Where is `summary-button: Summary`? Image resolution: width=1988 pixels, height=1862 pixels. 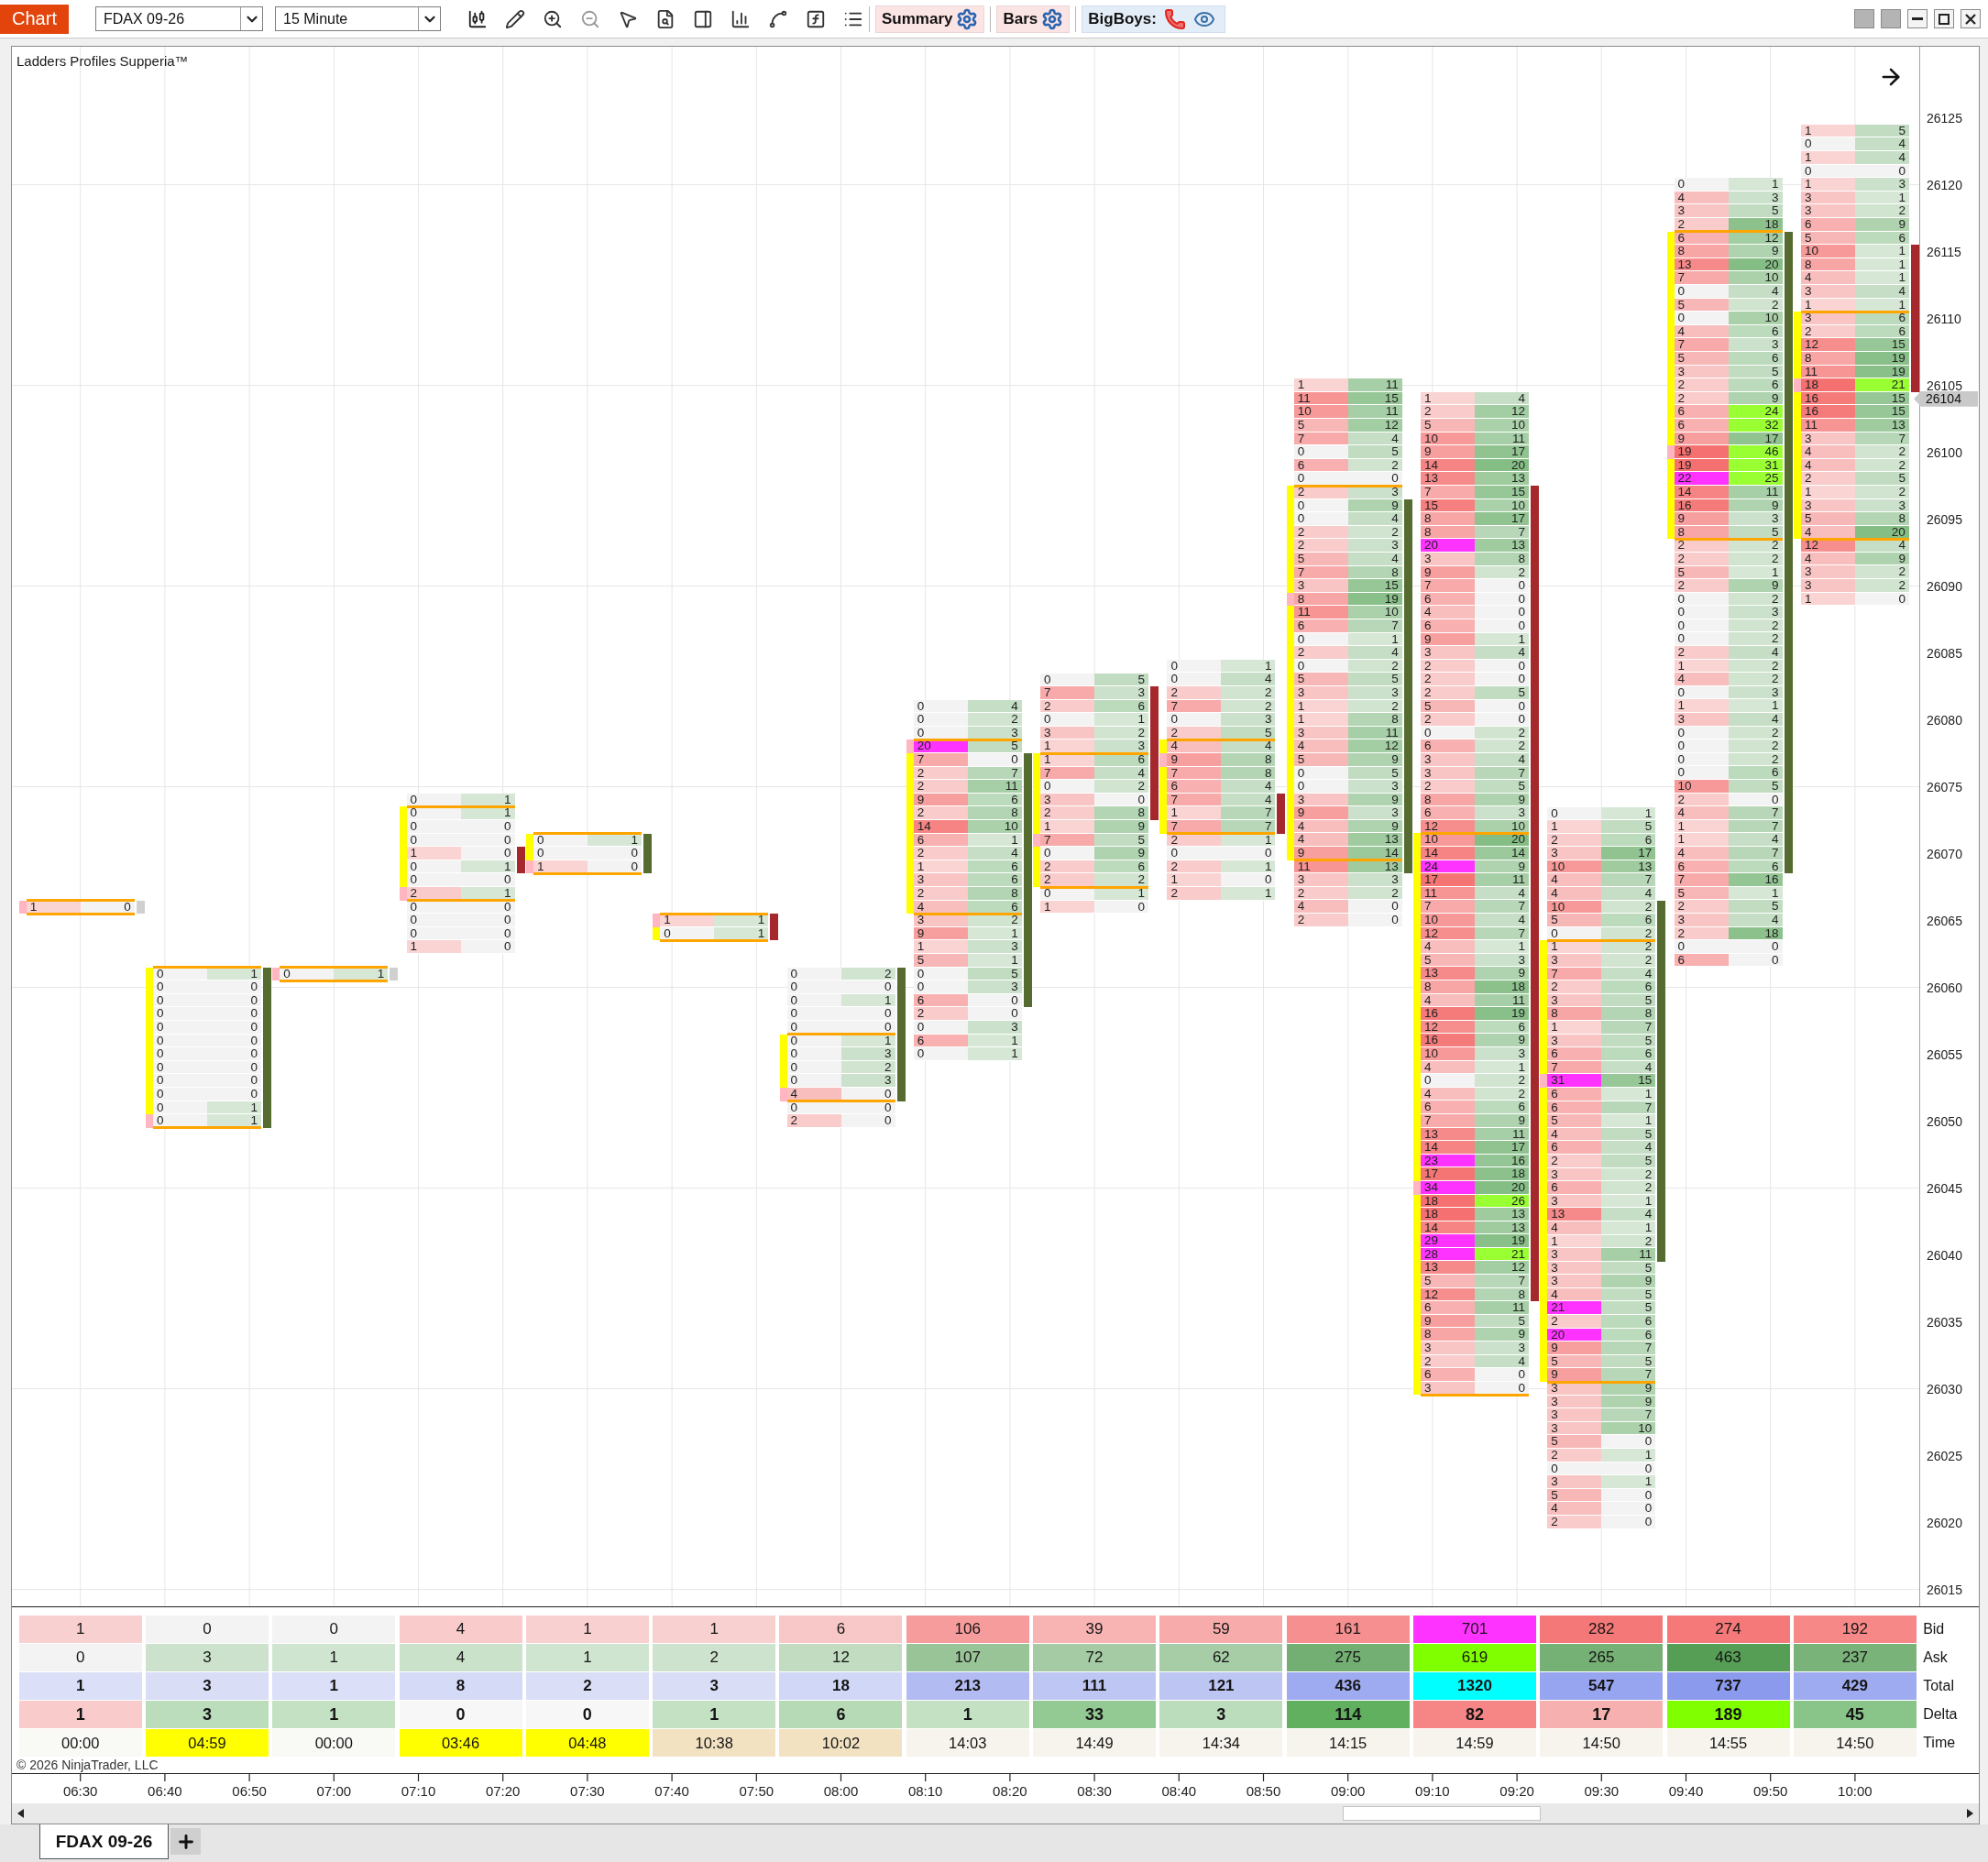 summary-button: Summary is located at coordinates (930, 19).